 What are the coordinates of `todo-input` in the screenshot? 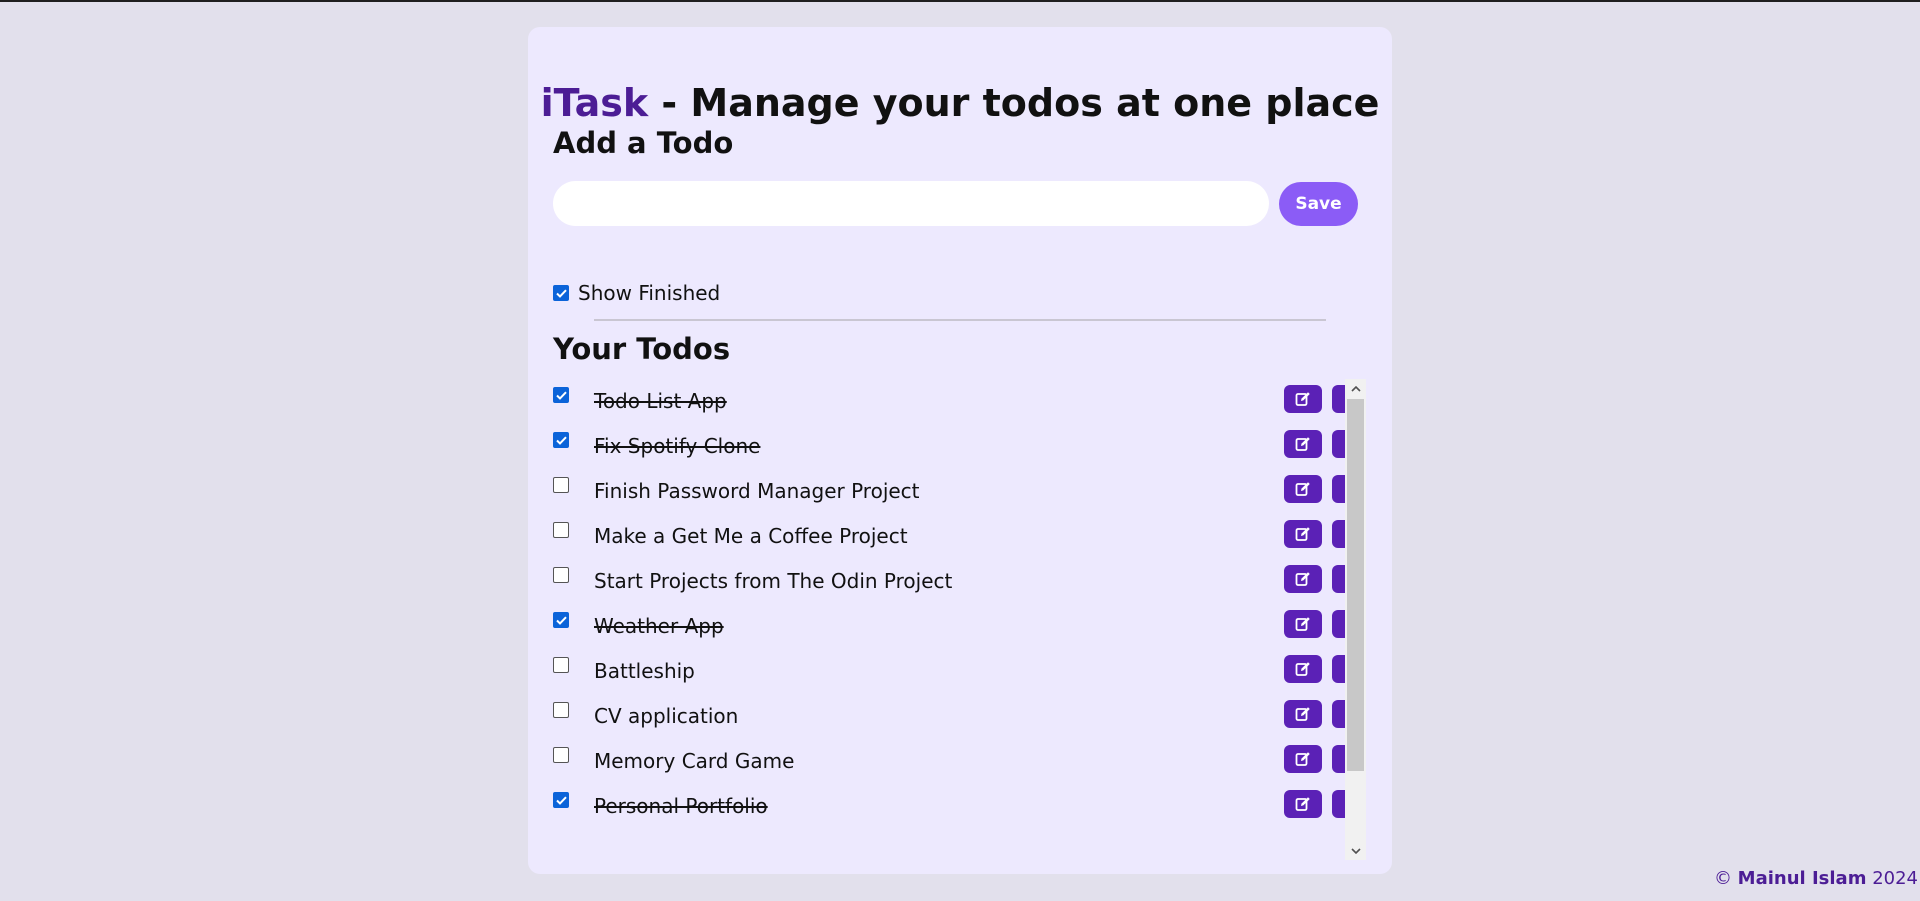 It's located at (911, 203).